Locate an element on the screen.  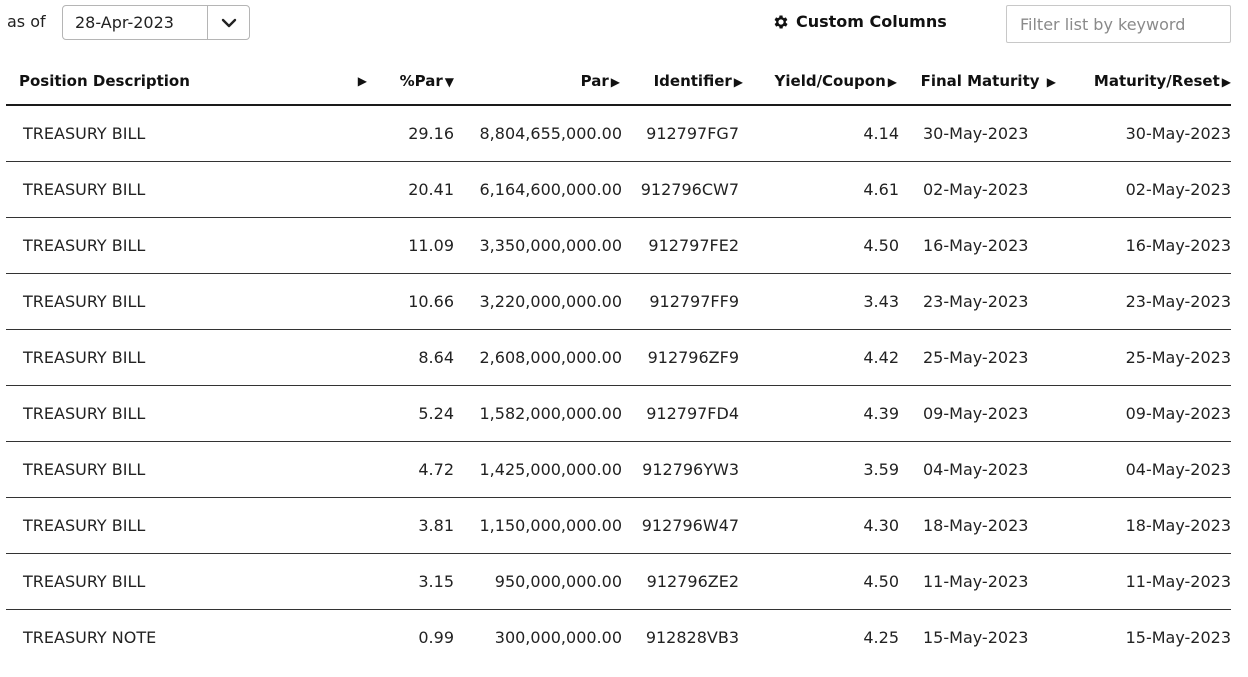
cell-maturity-reset: 11-May-2023 is located at coordinates (1145, 581).